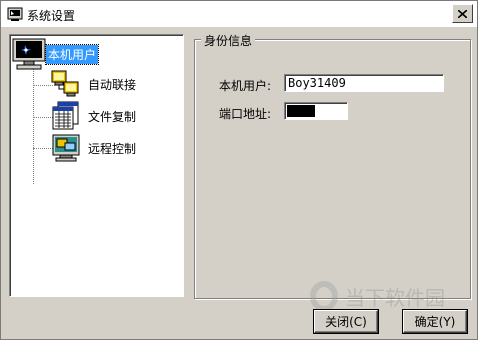 The width and height of the screenshot is (478, 340). What do you see at coordinates (72, 54) in the screenshot?
I see `tree-item-label: 本机用户` at bounding box center [72, 54].